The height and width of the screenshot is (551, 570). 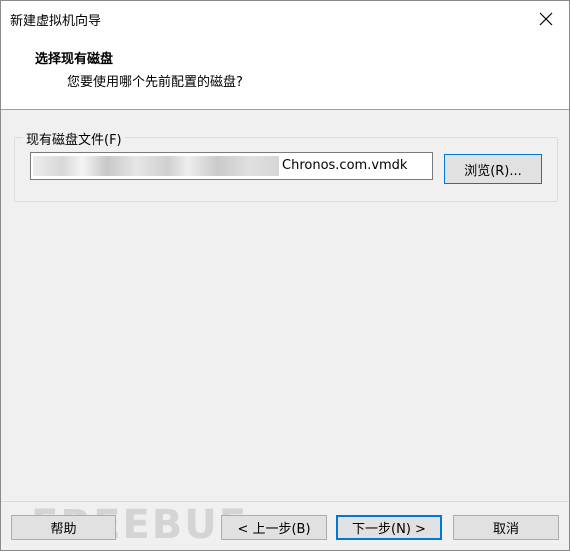 What do you see at coordinates (285, 19) in the screenshot?
I see `title-bar: 新建虚拟机向导` at bounding box center [285, 19].